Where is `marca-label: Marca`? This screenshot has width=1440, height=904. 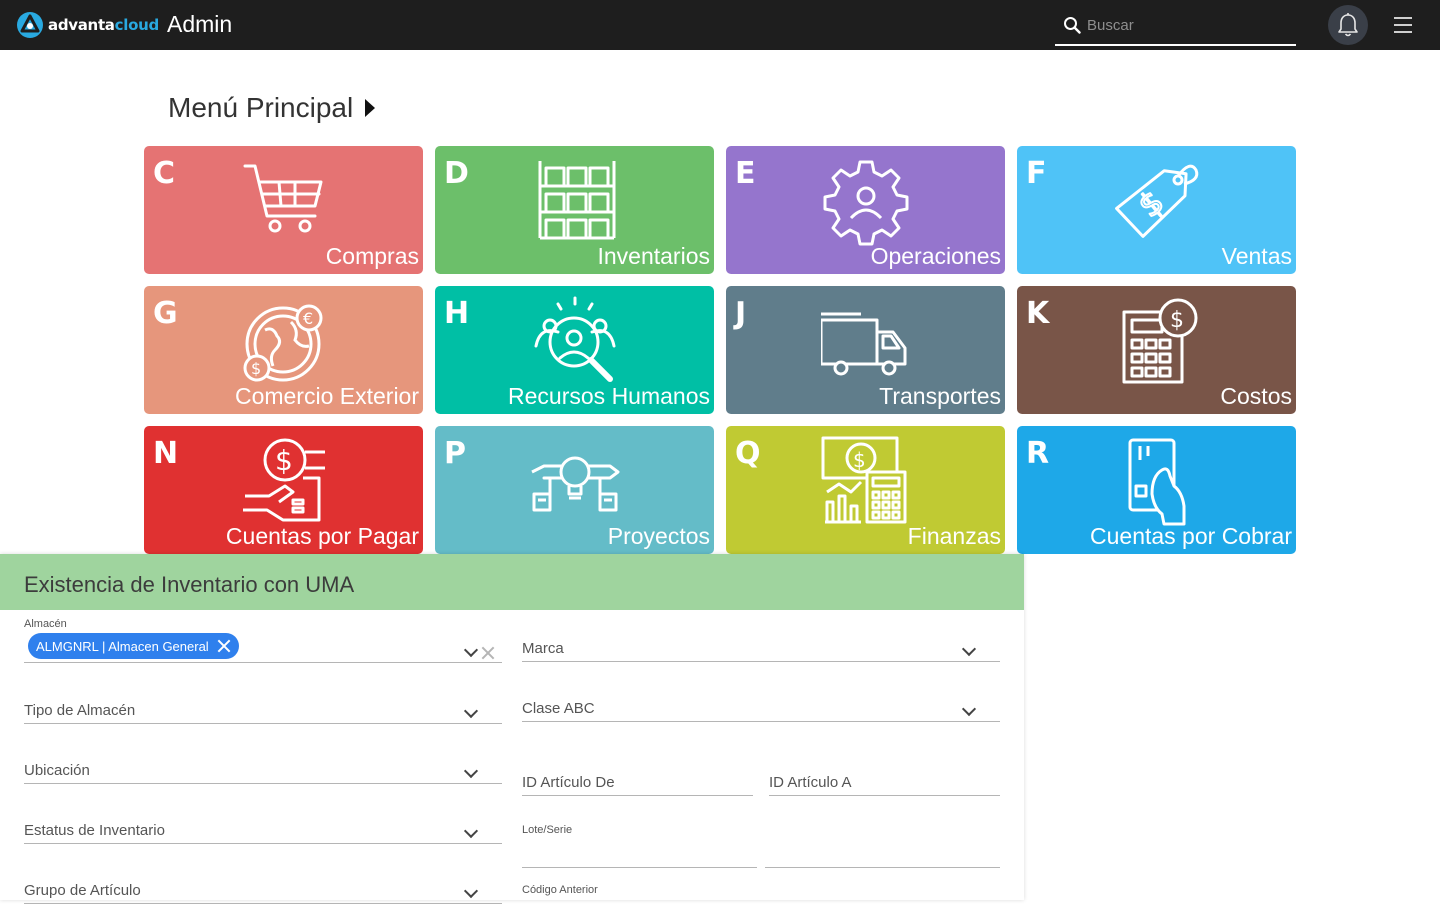 marca-label: Marca is located at coordinates (543, 648).